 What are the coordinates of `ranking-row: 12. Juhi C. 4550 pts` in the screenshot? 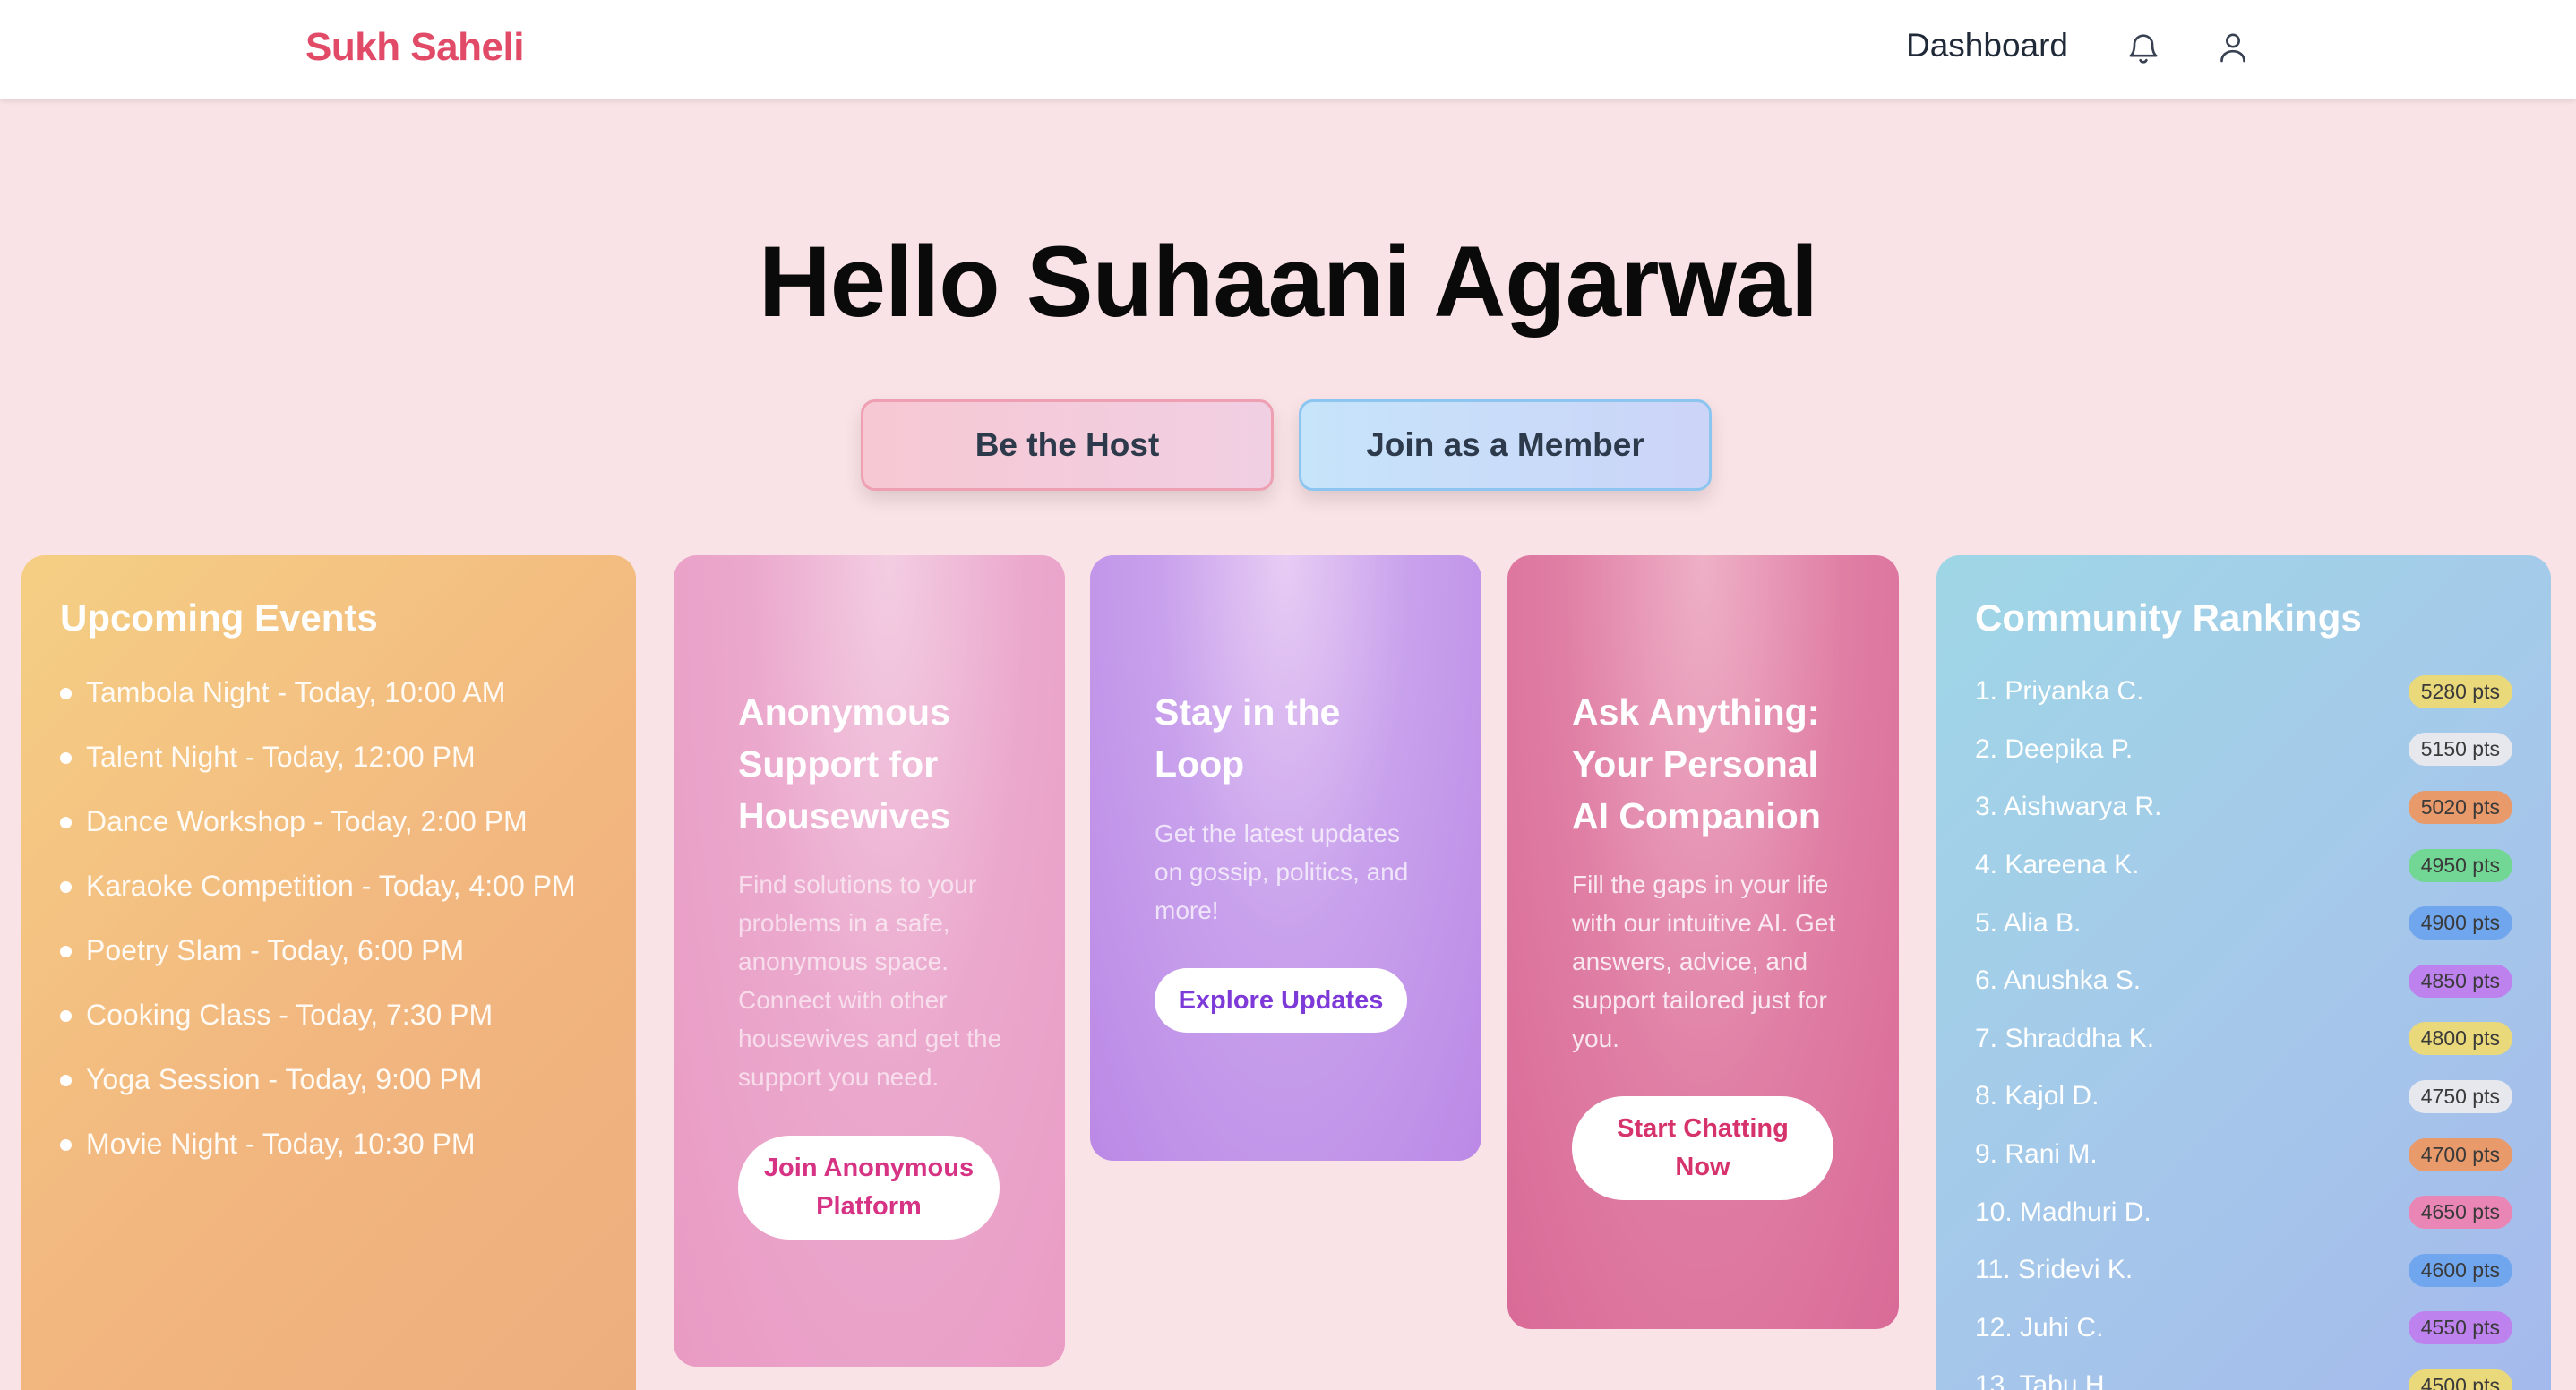 It's located at (2243, 1329).